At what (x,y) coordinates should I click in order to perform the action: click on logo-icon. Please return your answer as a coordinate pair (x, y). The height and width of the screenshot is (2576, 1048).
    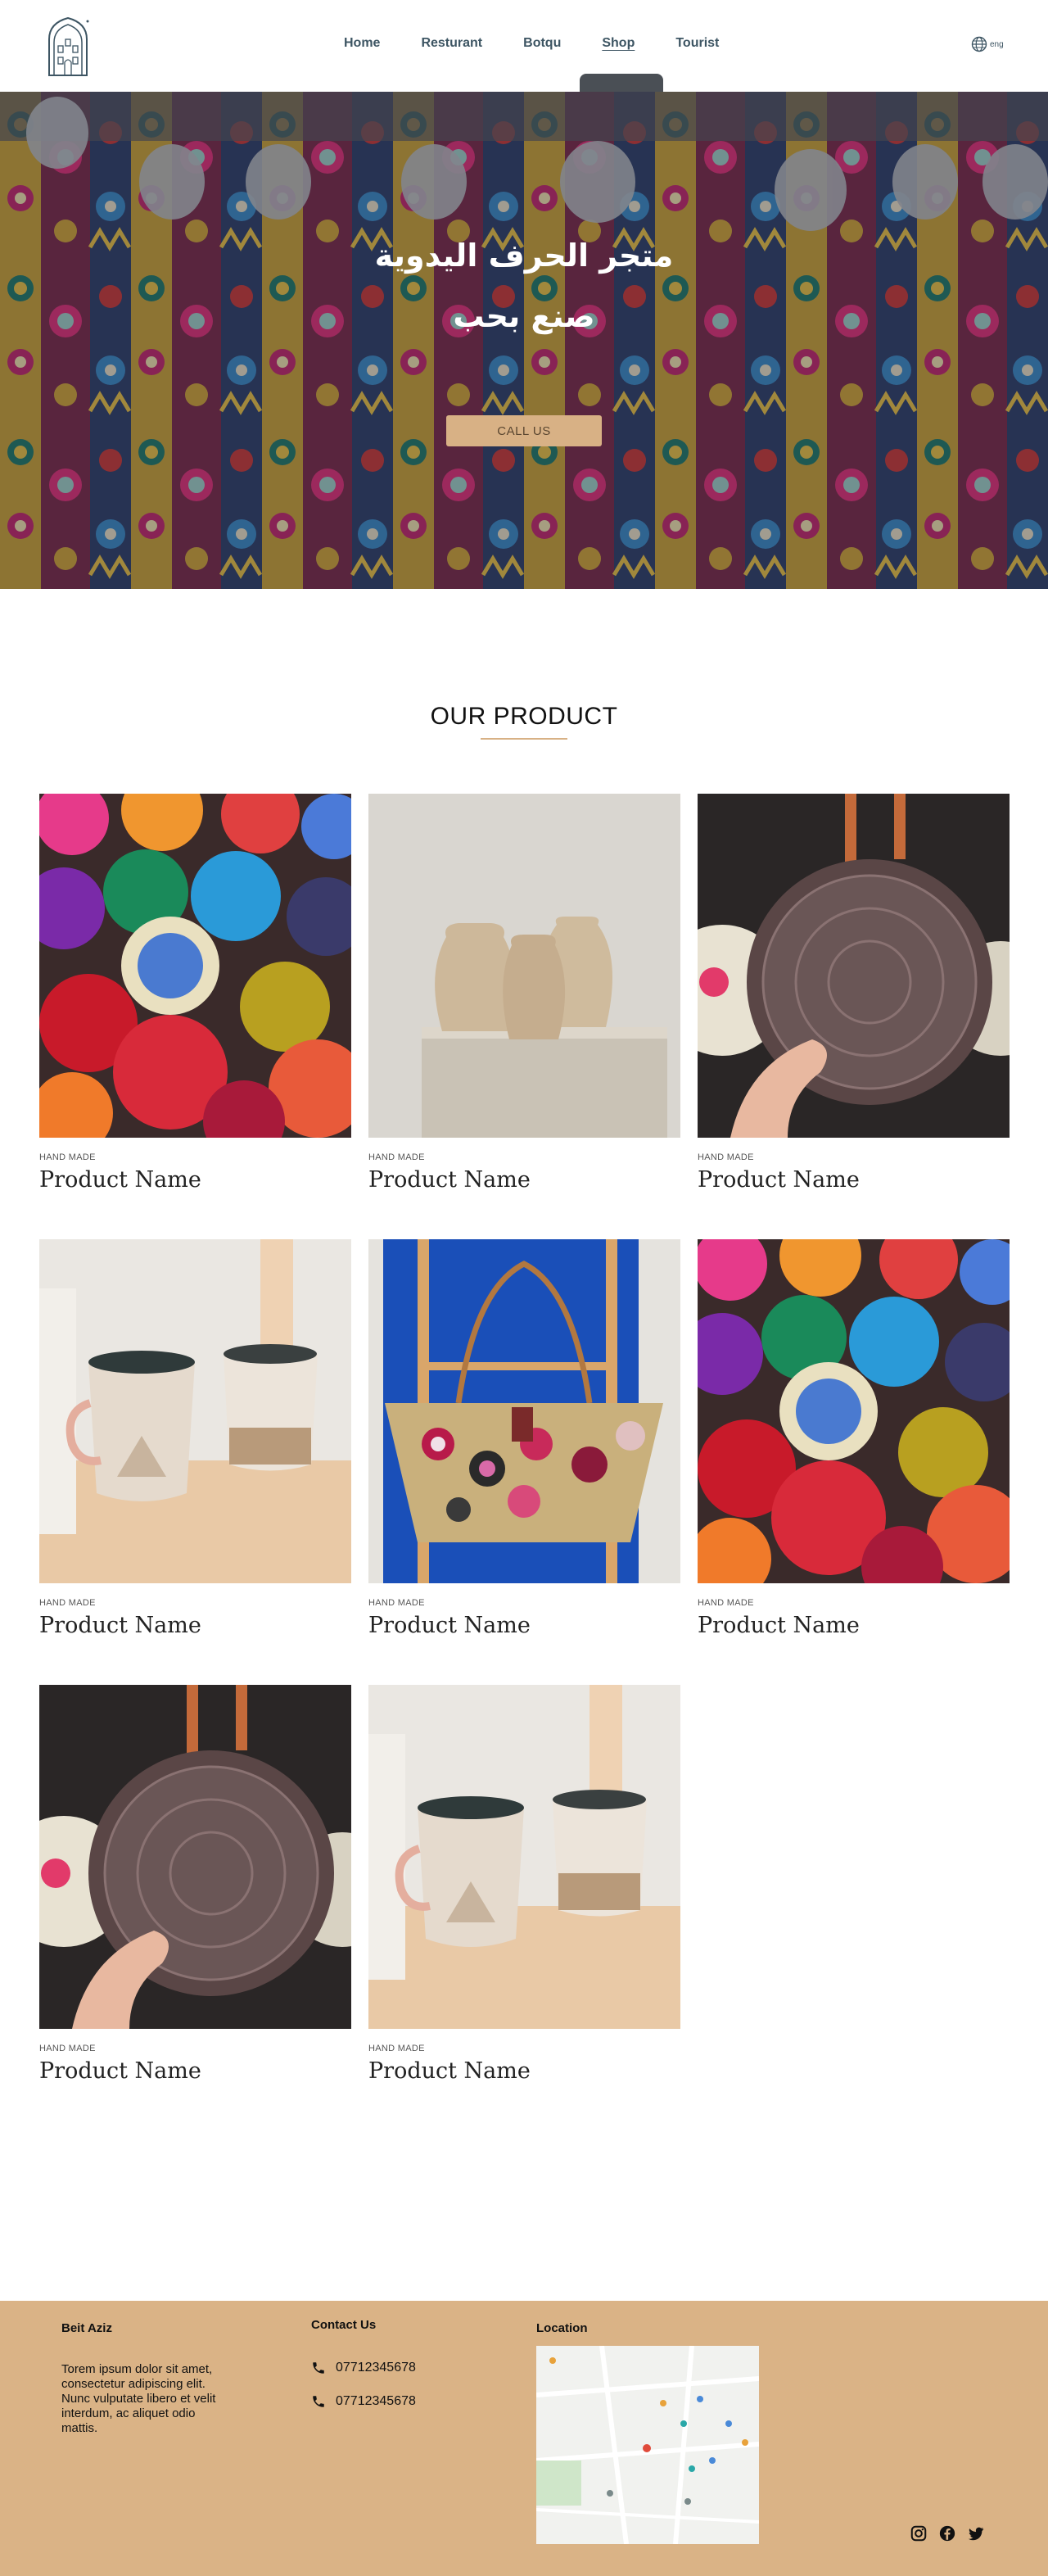
    Looking at the image, I should click on (68, 47).